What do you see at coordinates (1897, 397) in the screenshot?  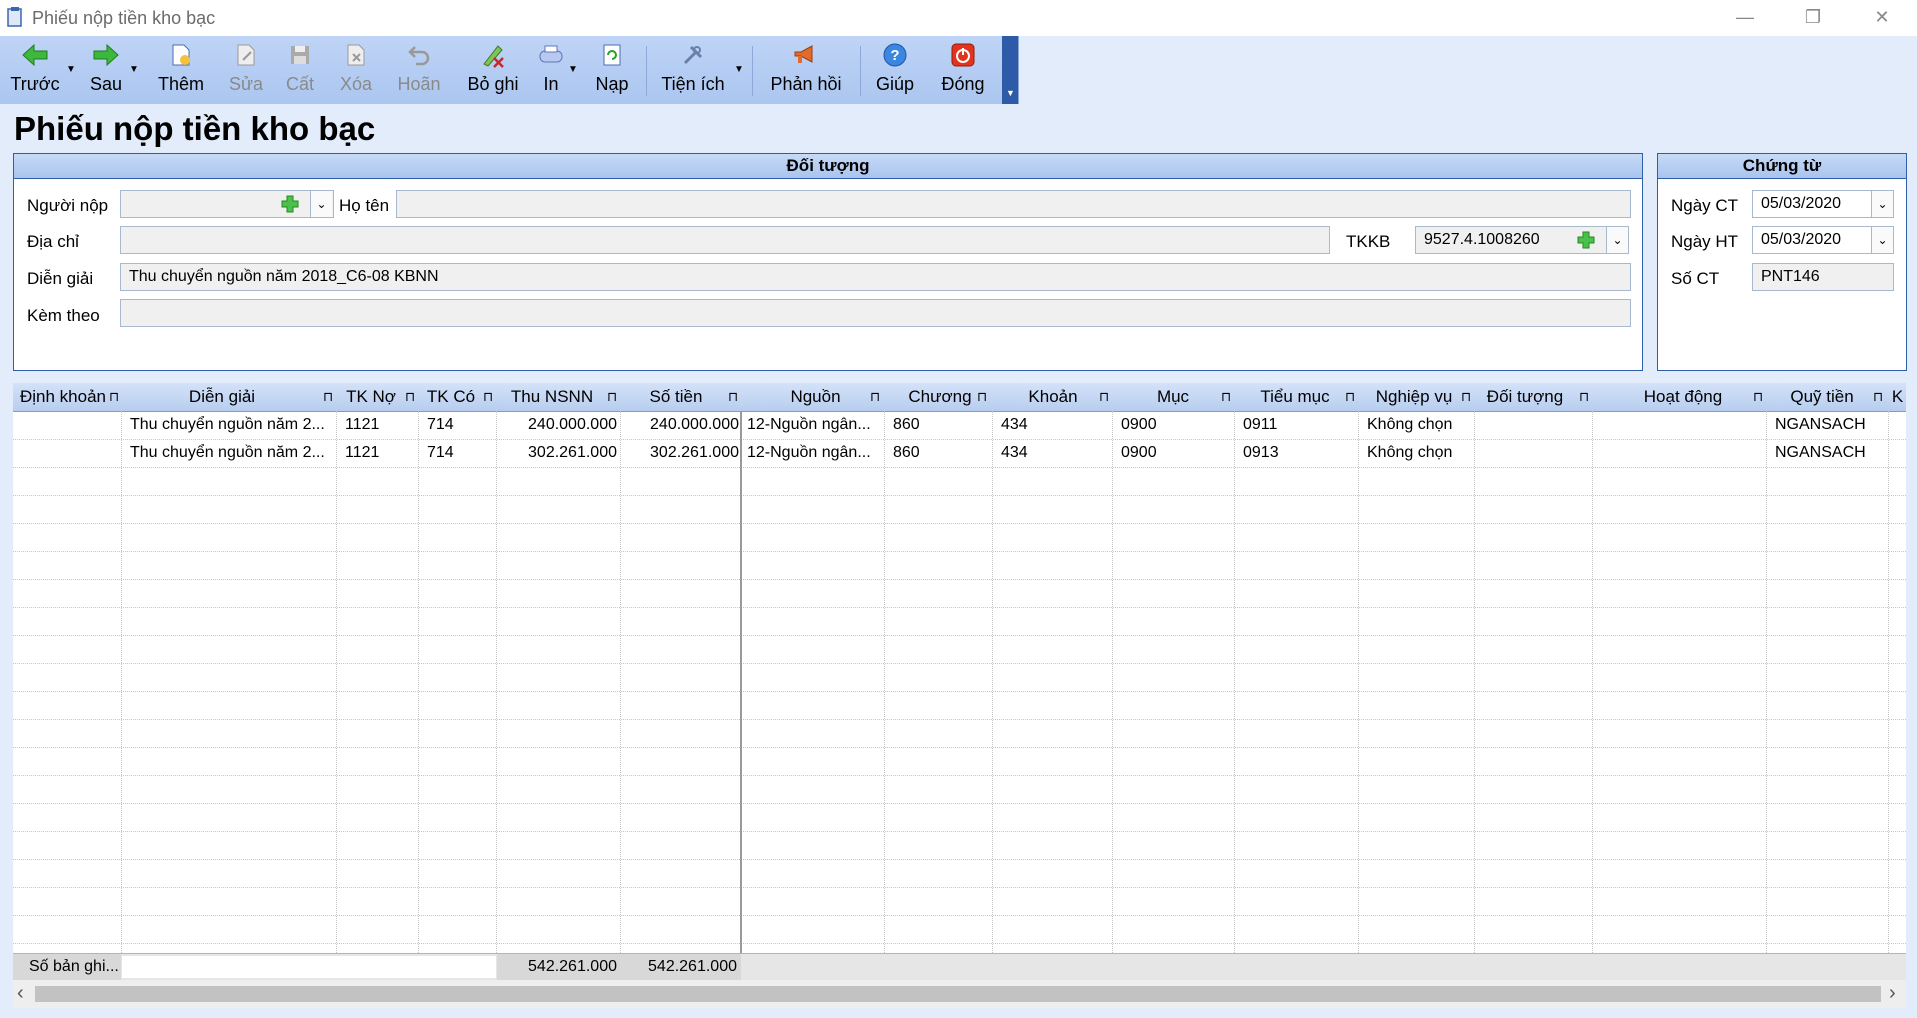 I see `col-k: K` at bounding box center [1897, 397].